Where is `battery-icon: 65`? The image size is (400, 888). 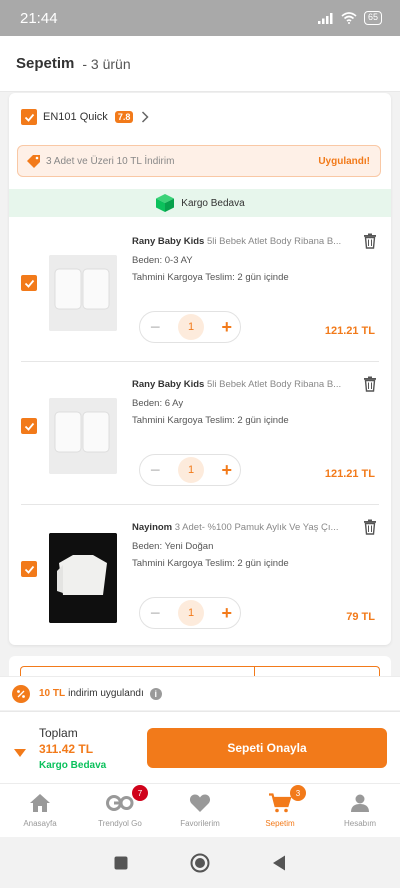 battery-icon: 65 is located at coordinates (372, 18).